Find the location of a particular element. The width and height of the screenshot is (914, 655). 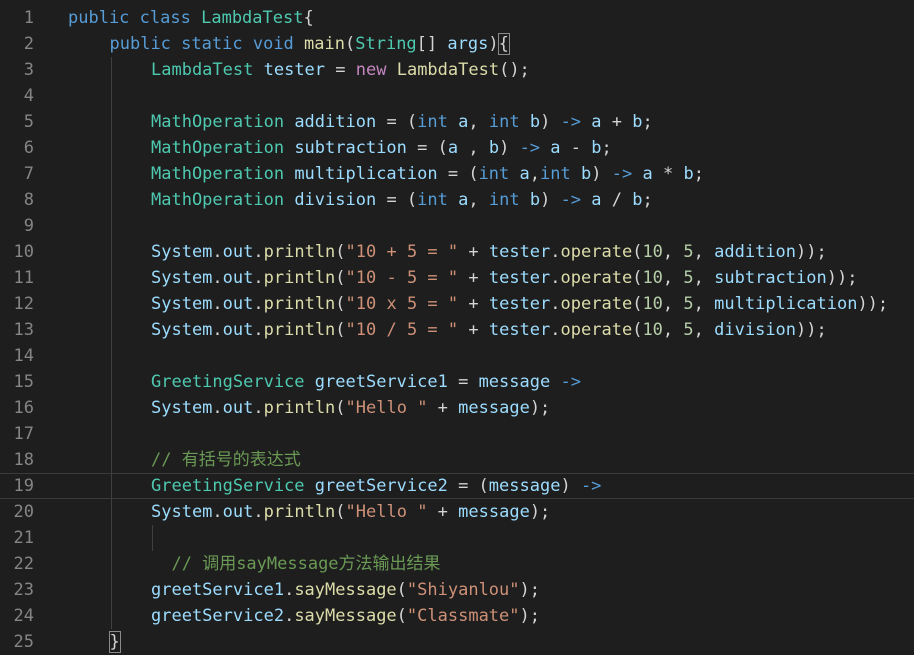

code-token: main is located at coordinates (324, 44).